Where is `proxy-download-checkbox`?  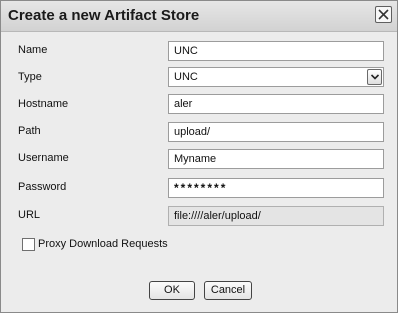
proxy-download-checkbox is located at coordinates (28, 244).